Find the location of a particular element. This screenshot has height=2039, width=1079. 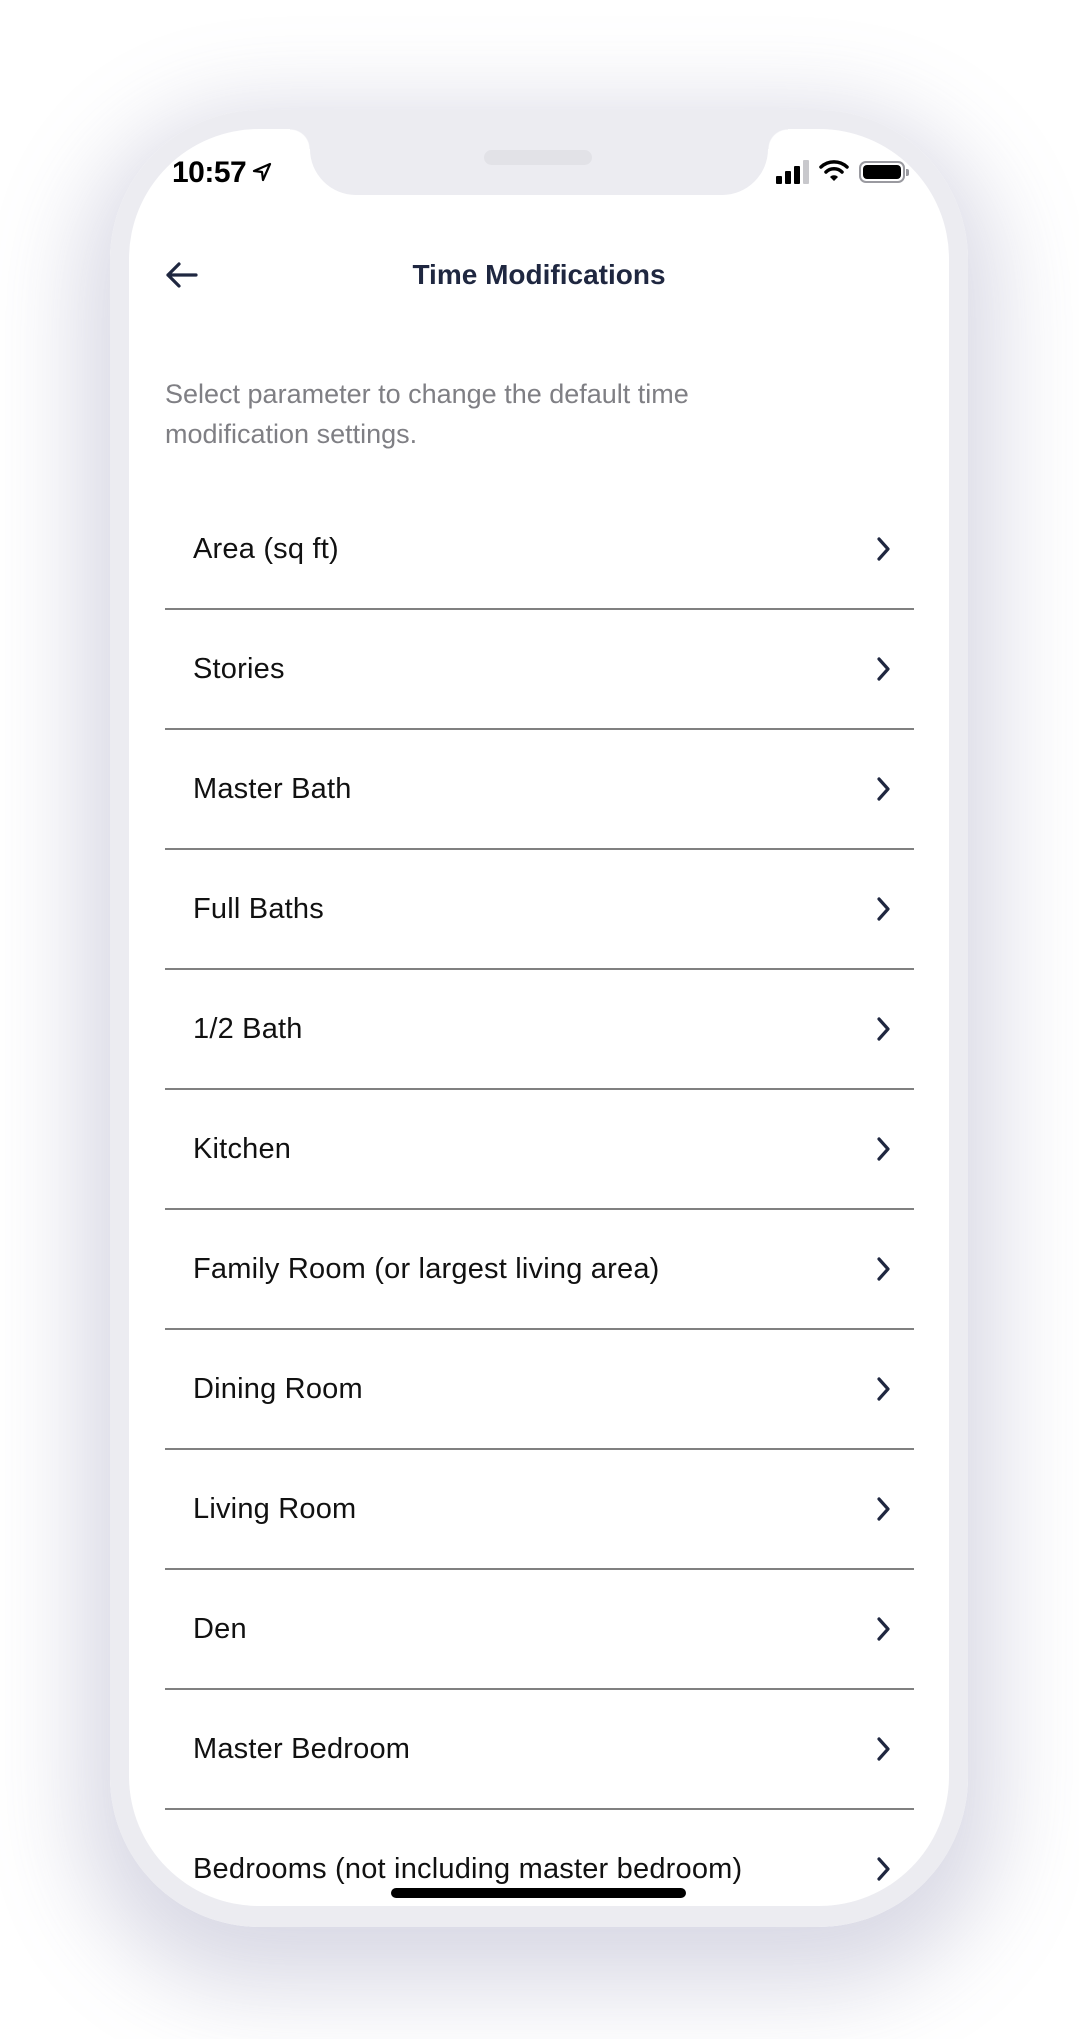

parameter-label: Master Bath is located at coordinates (272, 788).